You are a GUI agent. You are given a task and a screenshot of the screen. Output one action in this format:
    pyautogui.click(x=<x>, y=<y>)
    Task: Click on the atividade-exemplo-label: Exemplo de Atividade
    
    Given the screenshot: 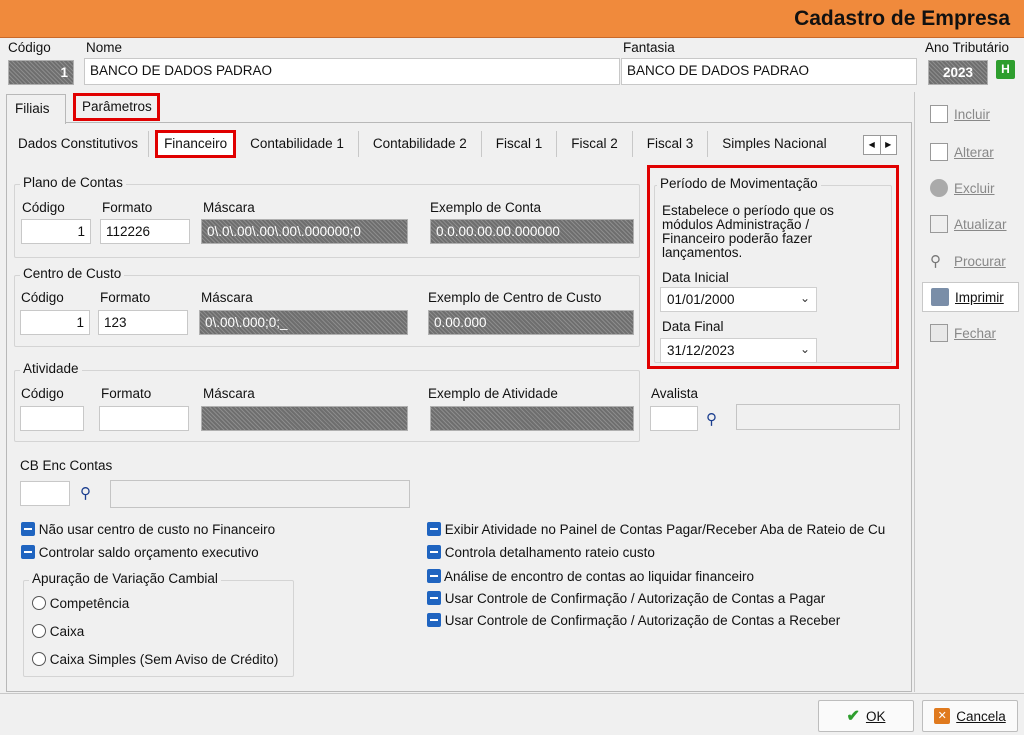 What is the action you would take?
    pyautogui.click(x=493, y=393)
    